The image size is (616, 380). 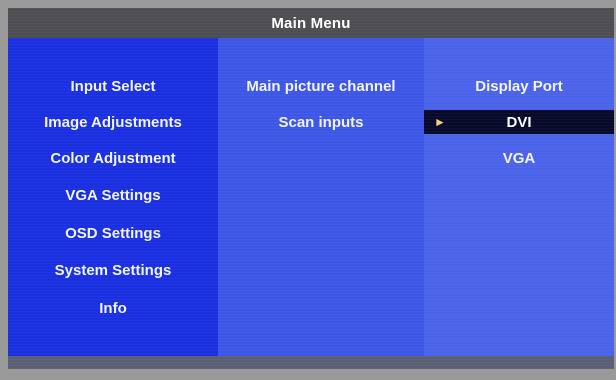 I want to click on menu-item-input-select: Input Select, so click(x=113, y=86).